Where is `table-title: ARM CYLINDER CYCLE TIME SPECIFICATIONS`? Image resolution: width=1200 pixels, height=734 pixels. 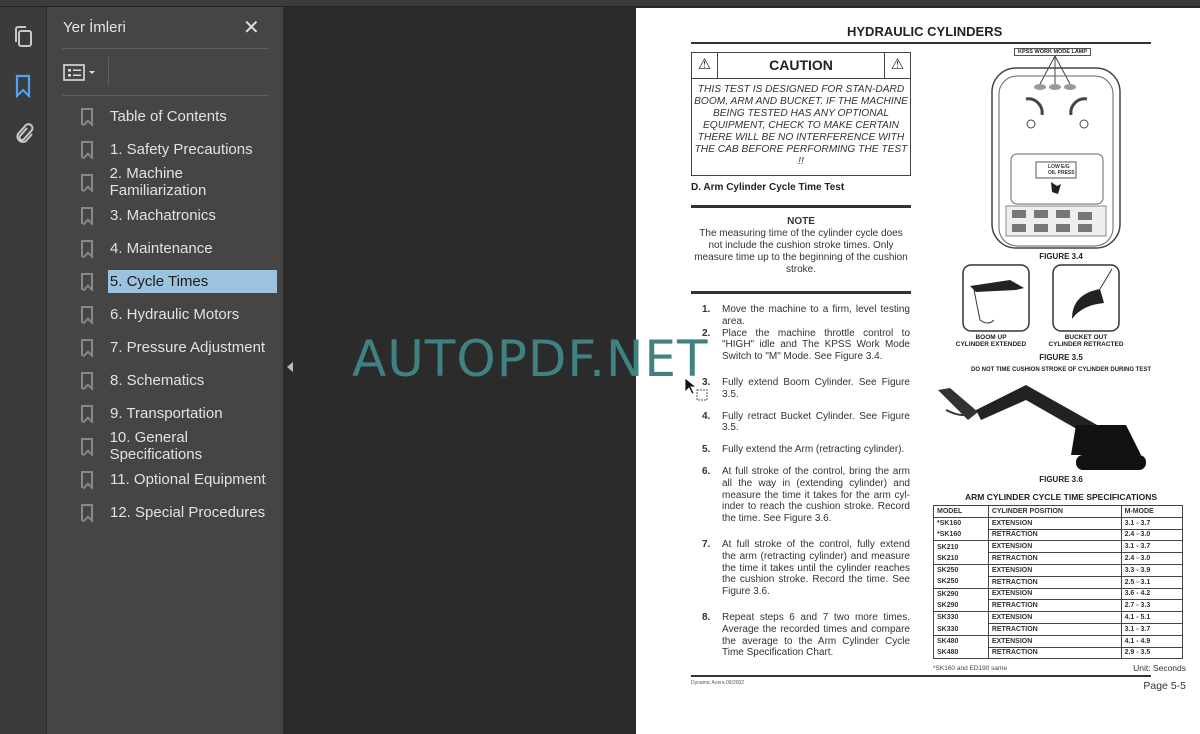
table-title: ARM CYLINDER CYCLE TIME SPECIFICATIONS is located at coordinates (1061, 497).